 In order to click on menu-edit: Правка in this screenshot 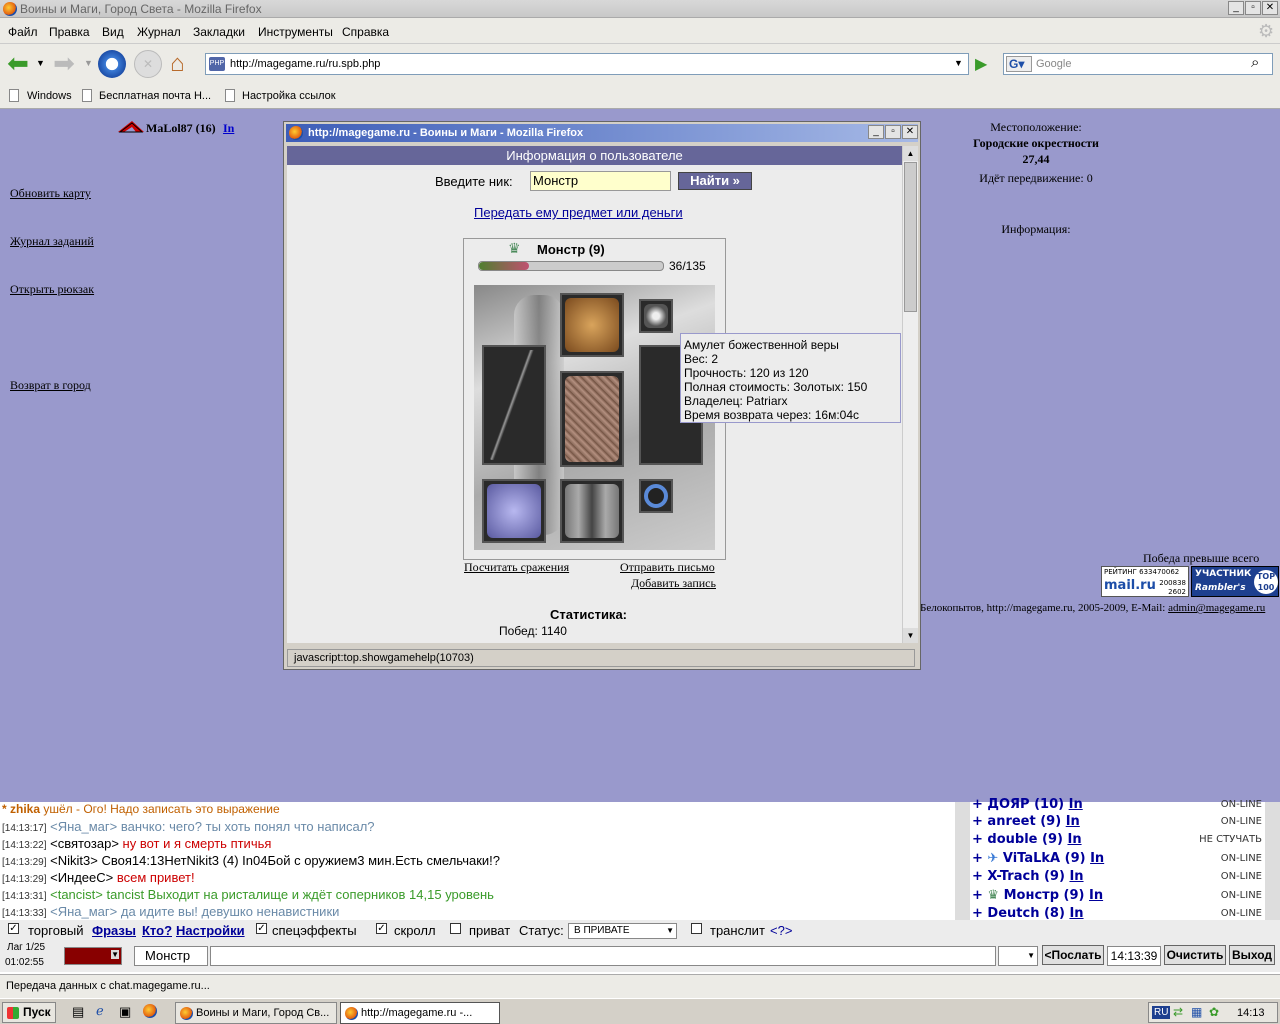, I will do `click(69, 32)`.